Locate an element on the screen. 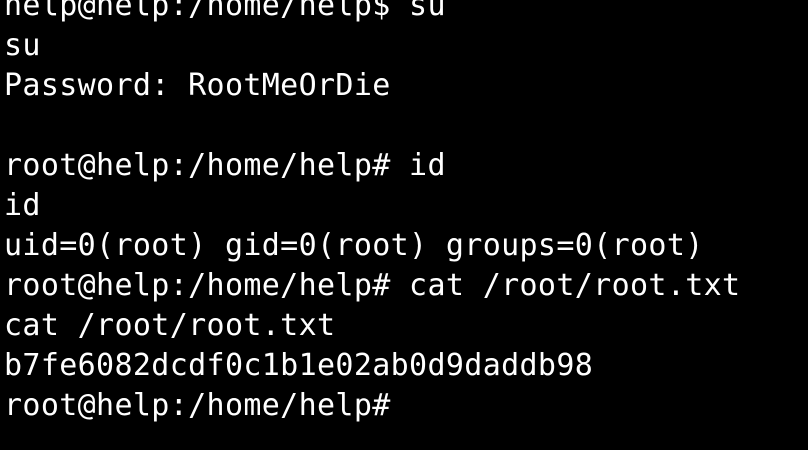 The height and width of the screenshot is (450, 808). terminal-line-echo-su: su is located at coordinates (22, 45).